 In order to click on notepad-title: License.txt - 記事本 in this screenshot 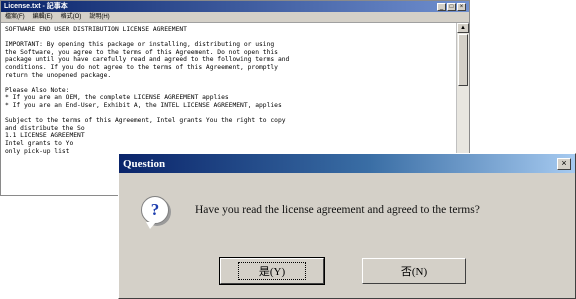, I will do `click(36, 6)`.